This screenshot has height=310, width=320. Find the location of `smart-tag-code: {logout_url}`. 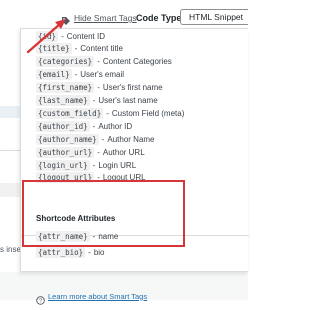

smart-tag-code: {logout_url} is located at coordinates (65, 178).